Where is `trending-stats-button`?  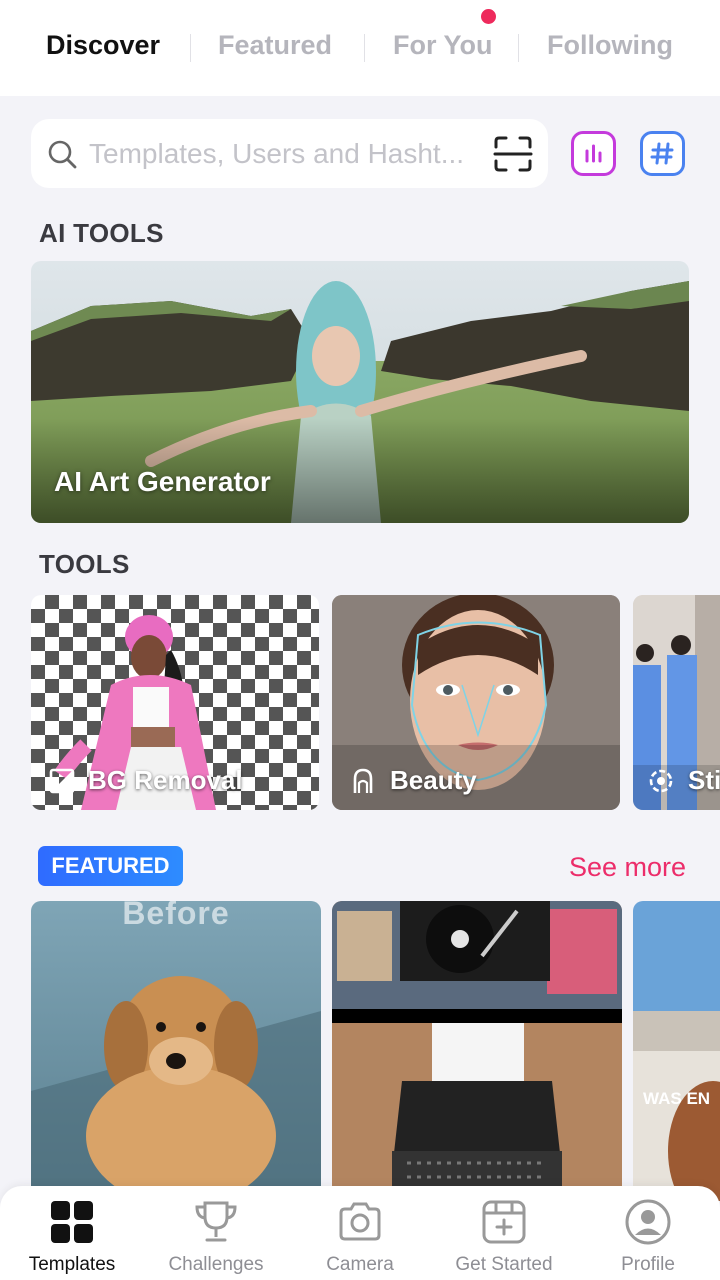 trending-stats-button is located at coordinates (593, 153).